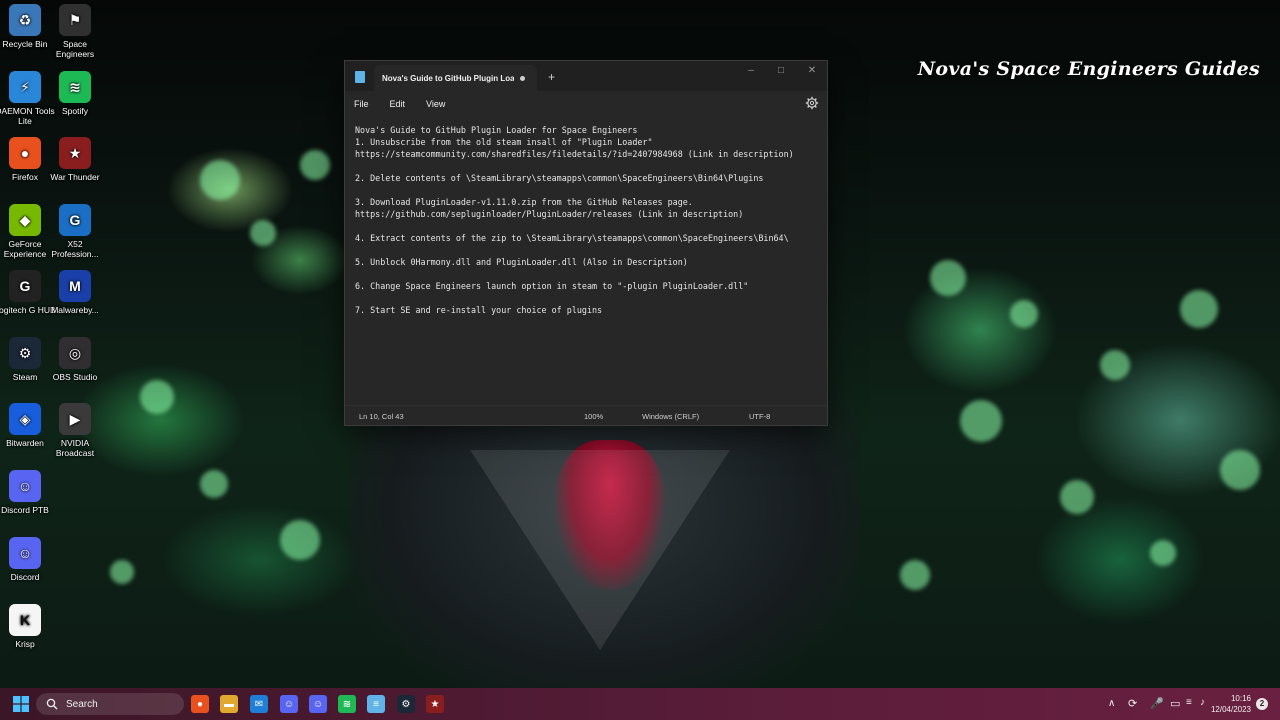 The image size is (1280, 720). I want to click on windows-start-icon, so click(21, 704).